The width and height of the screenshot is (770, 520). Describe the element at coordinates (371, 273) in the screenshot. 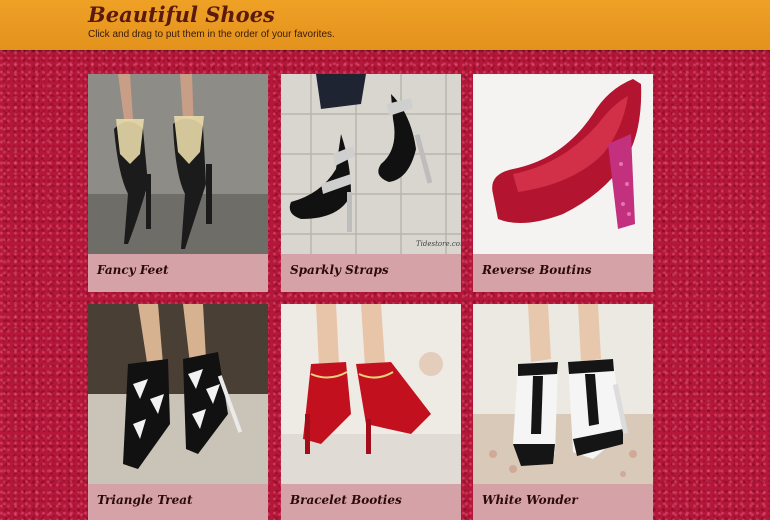

I see `shoe-card-label: Sparkly Straps` at that location.